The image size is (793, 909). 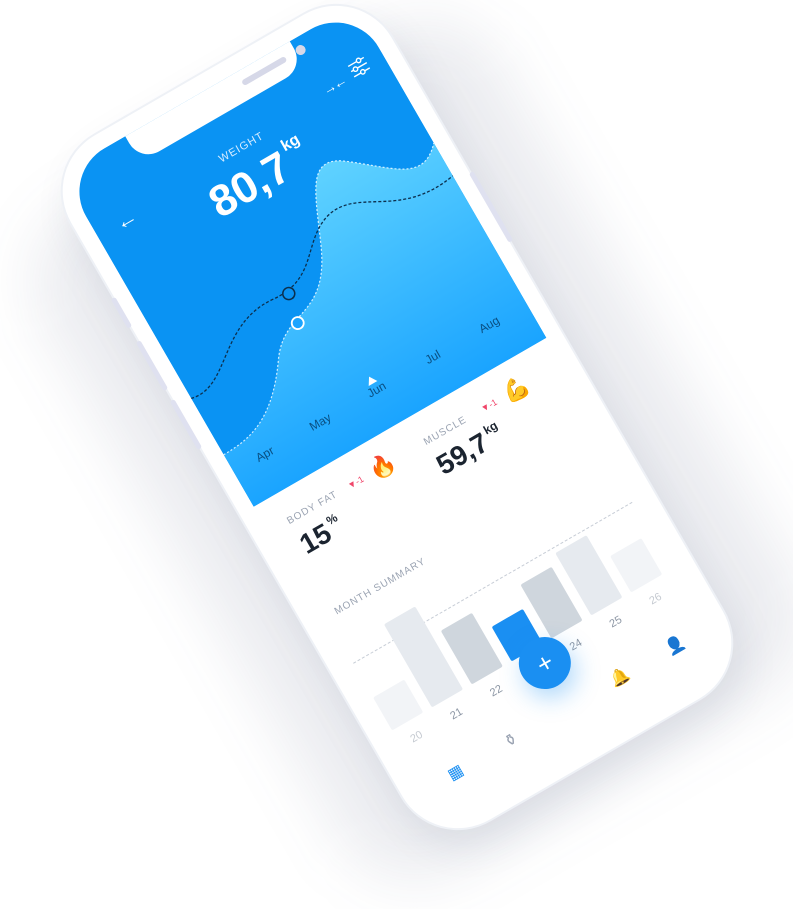 I want to click on muscle-delta: ▼-1, so click(x=489, y=405).